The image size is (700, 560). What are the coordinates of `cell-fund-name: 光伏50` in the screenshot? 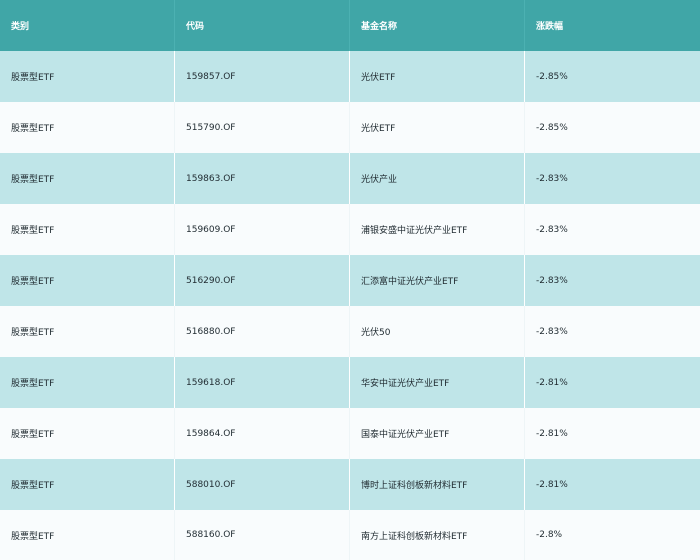 It's located at (437, 331).